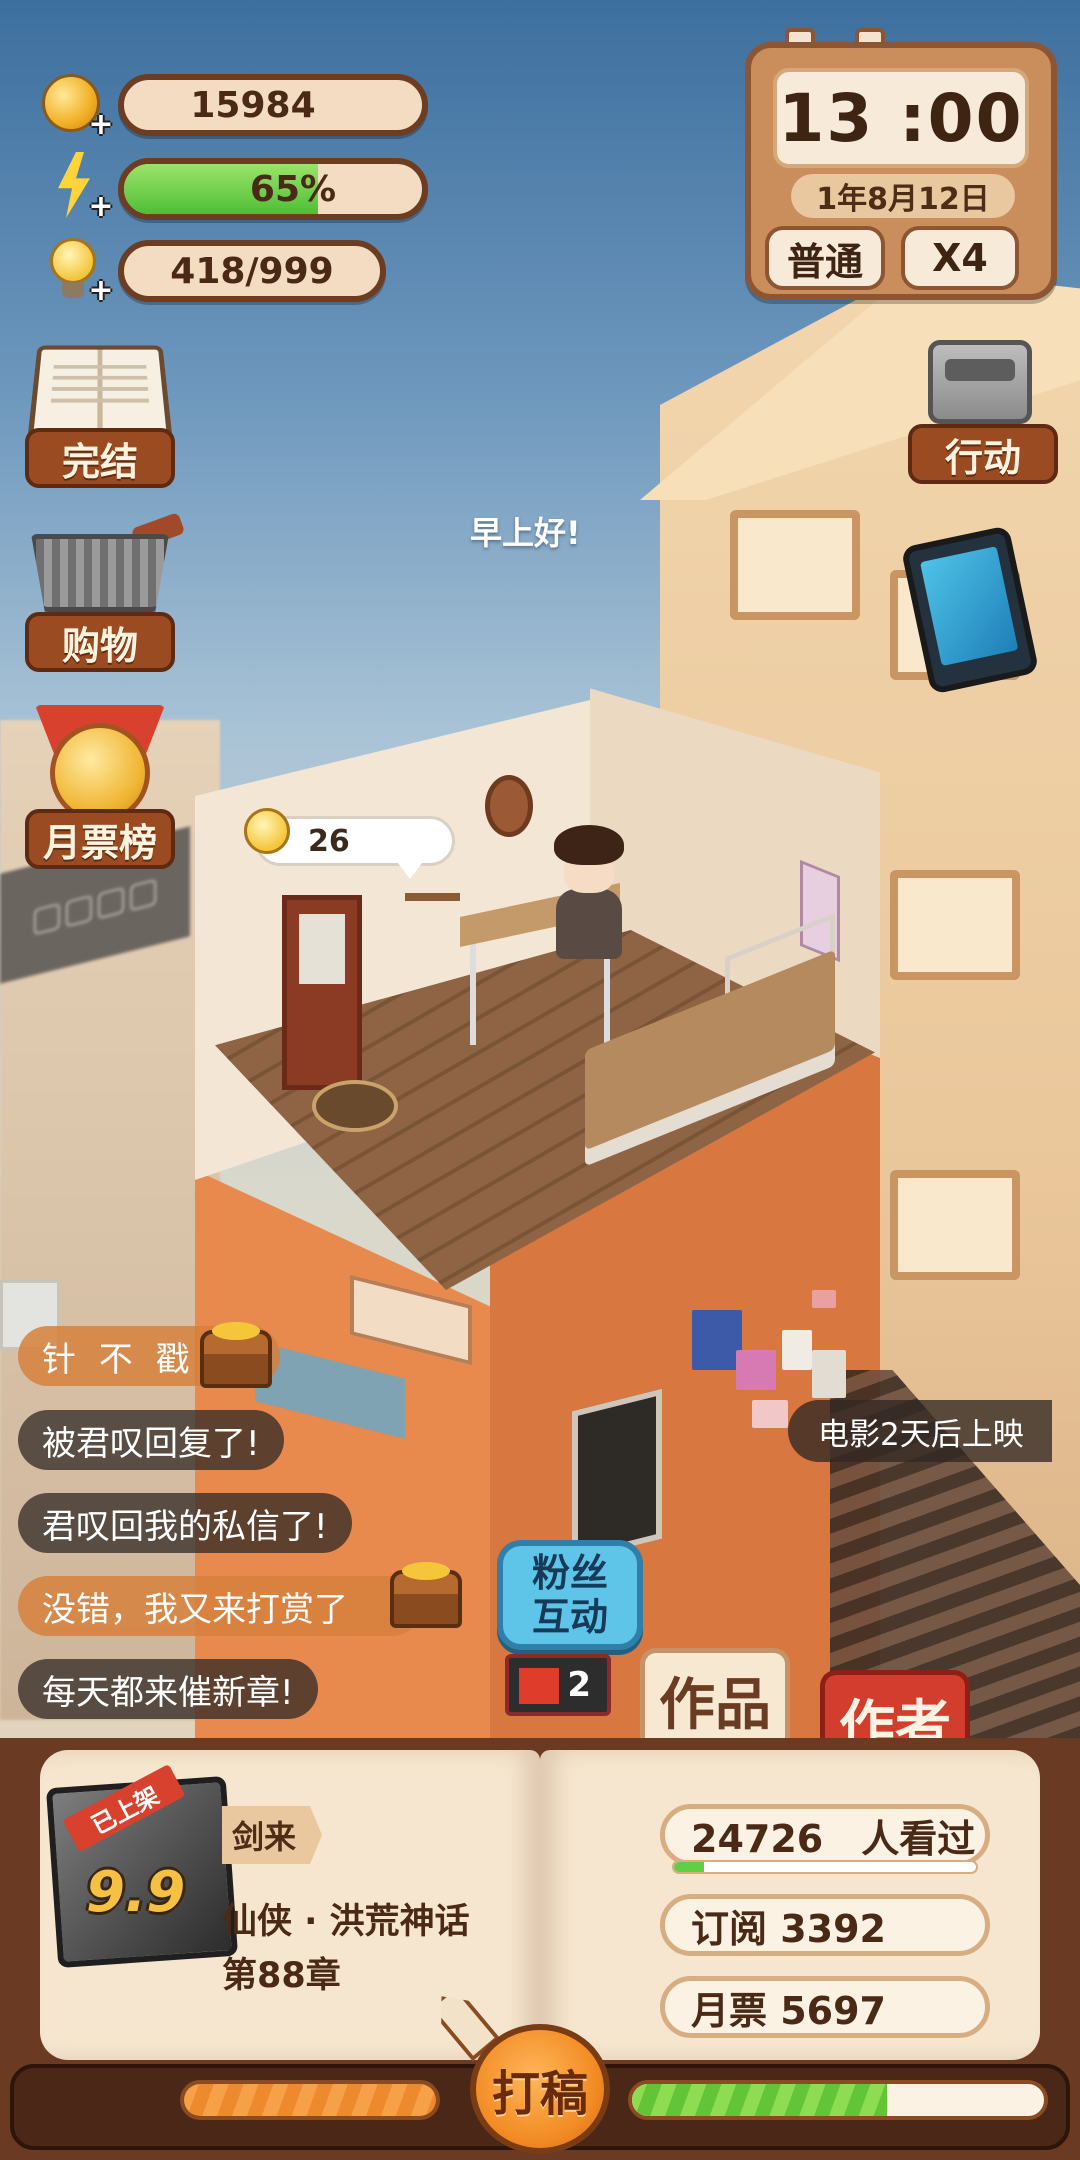 This screenshot has height=2160, width=1080. What do you see at coordinates (151, 1443) in the screenshot?
I see `chat-text: 被君叹回复了!` at bounding box center [151, 1443].